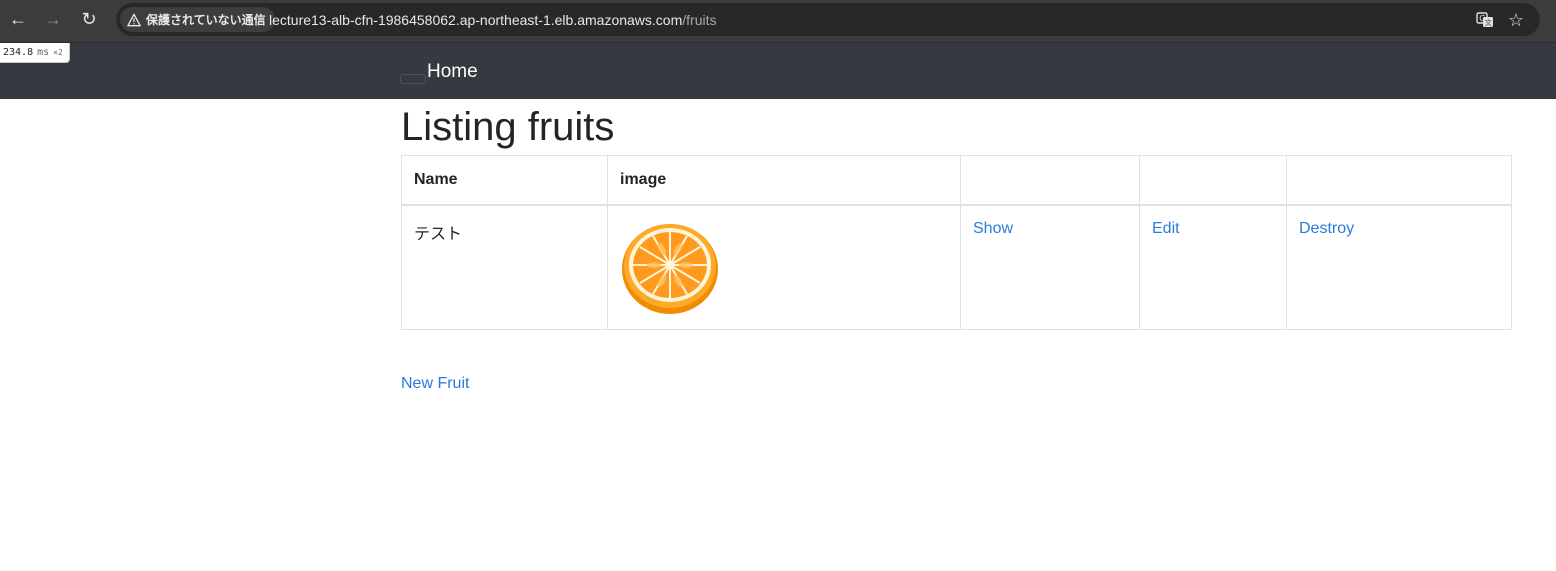  I want to click on column-header-edit, so click(1213, 180).